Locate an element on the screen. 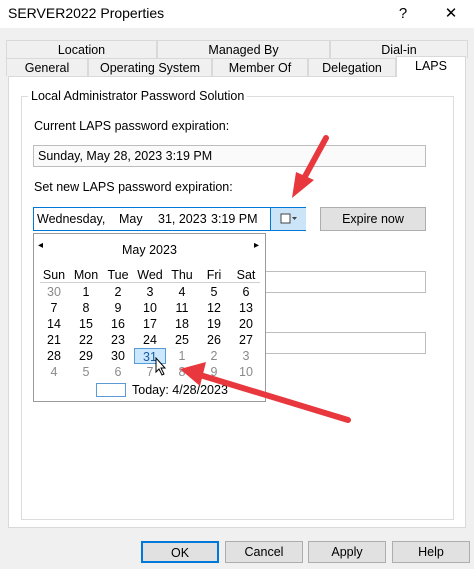 Image resolution: width=474 pixels, height=569 pixels. tab-laps: LAPS is located at coordinates (431, 66).